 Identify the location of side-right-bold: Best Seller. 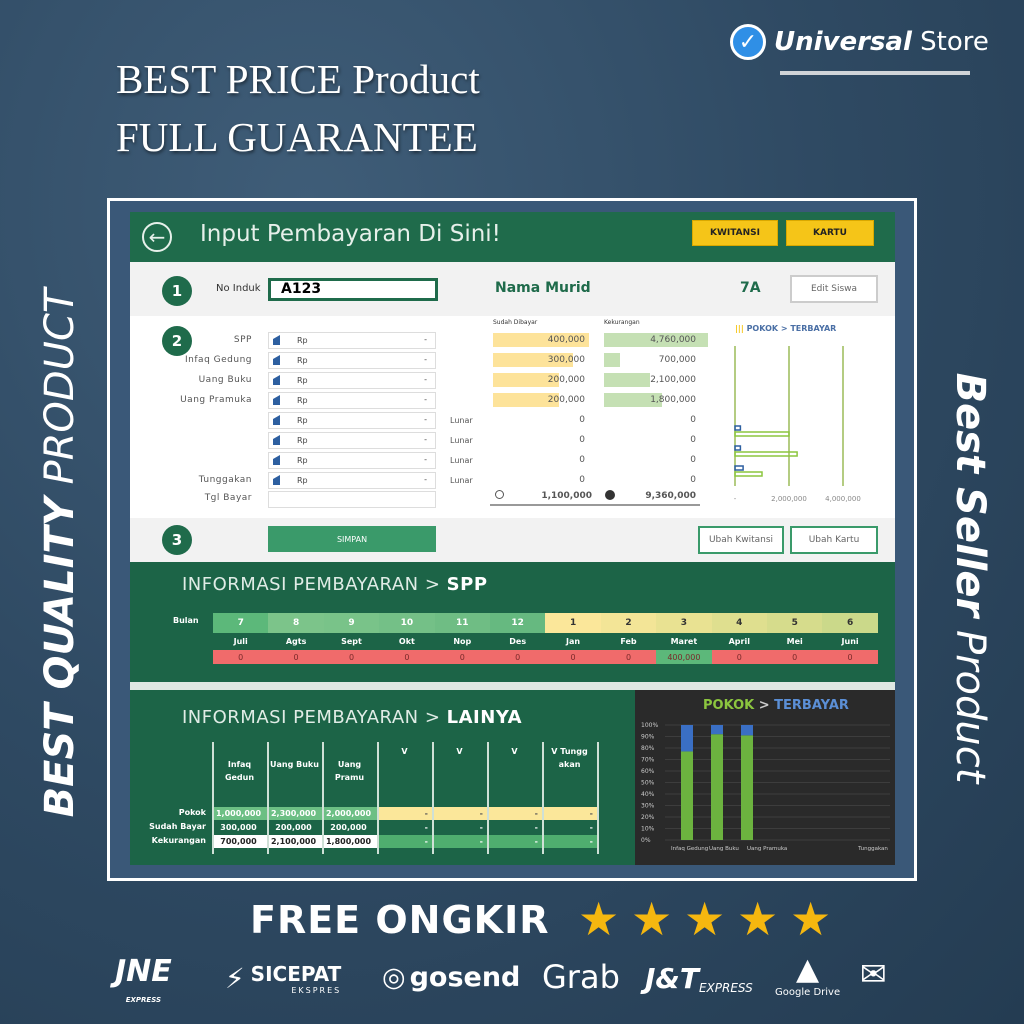
(970, 495).